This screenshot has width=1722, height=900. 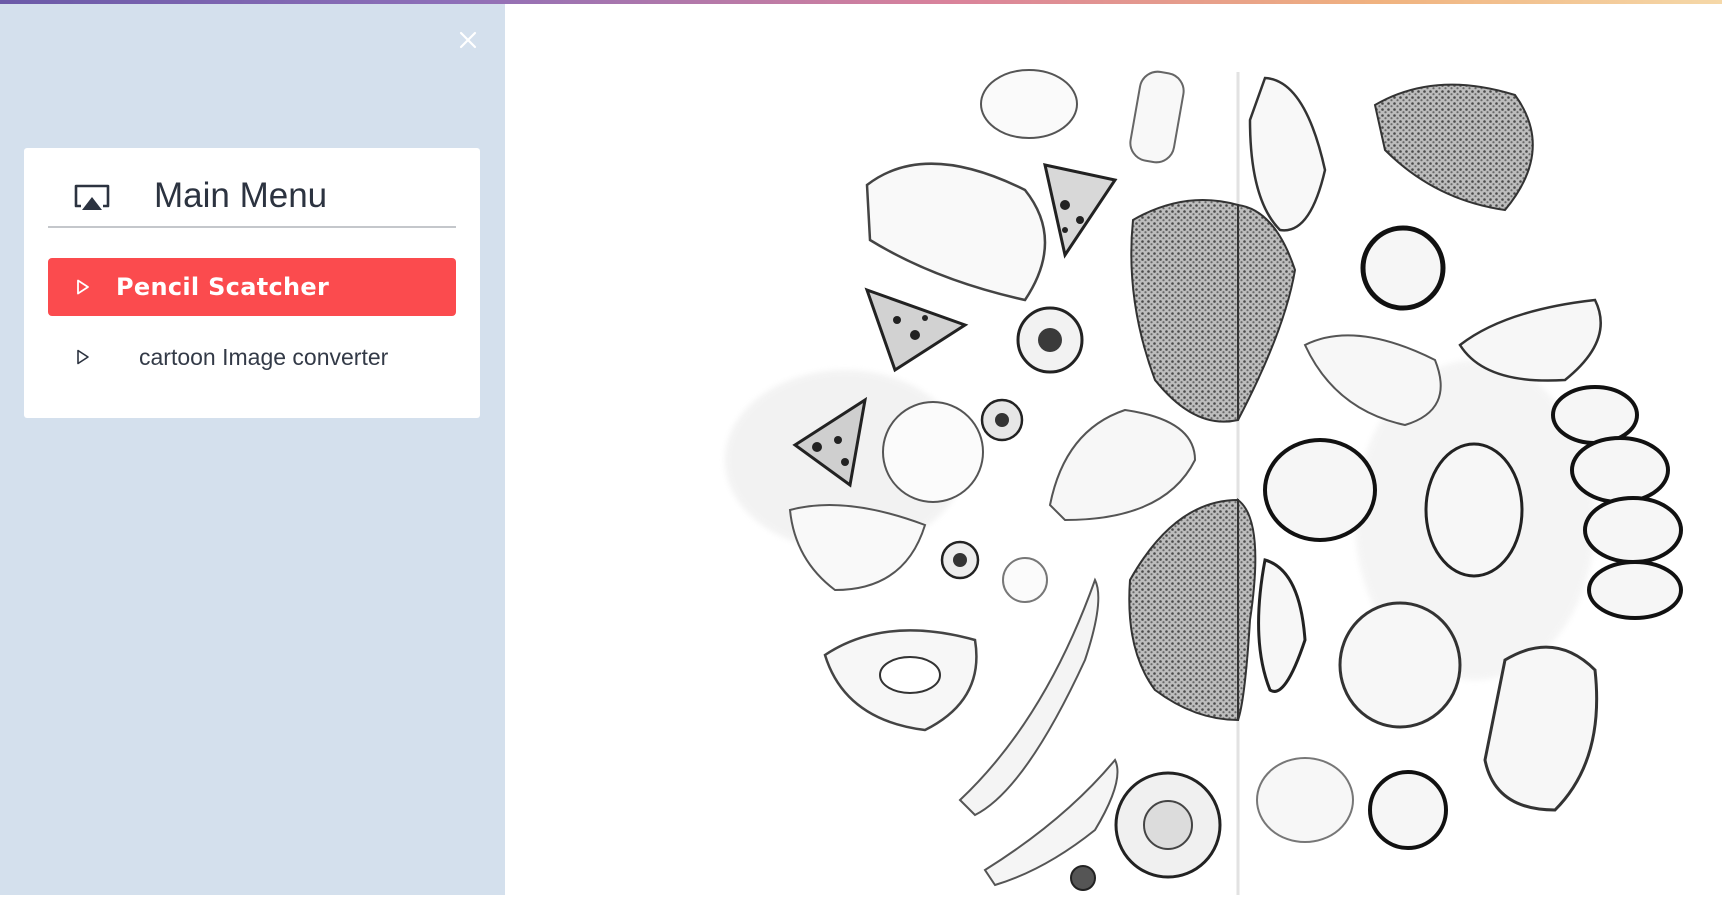 I want to click on menu-item-pencil-scatcher: Pencil Scatcher, so click(x=252, y=287).